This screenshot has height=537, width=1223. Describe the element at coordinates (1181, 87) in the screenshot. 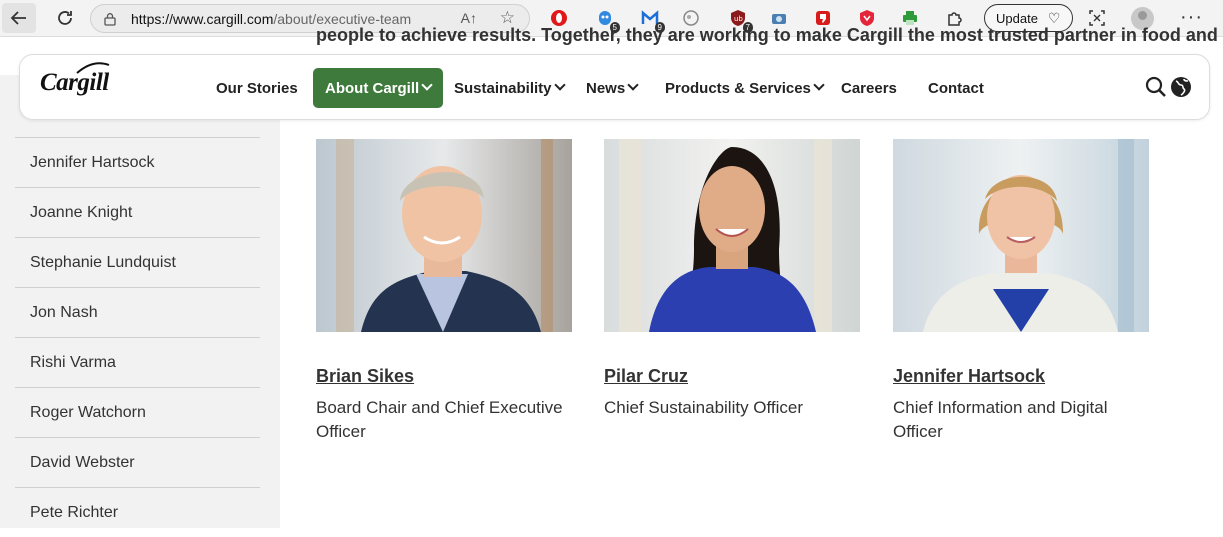

I see `globe-icon` at that location.